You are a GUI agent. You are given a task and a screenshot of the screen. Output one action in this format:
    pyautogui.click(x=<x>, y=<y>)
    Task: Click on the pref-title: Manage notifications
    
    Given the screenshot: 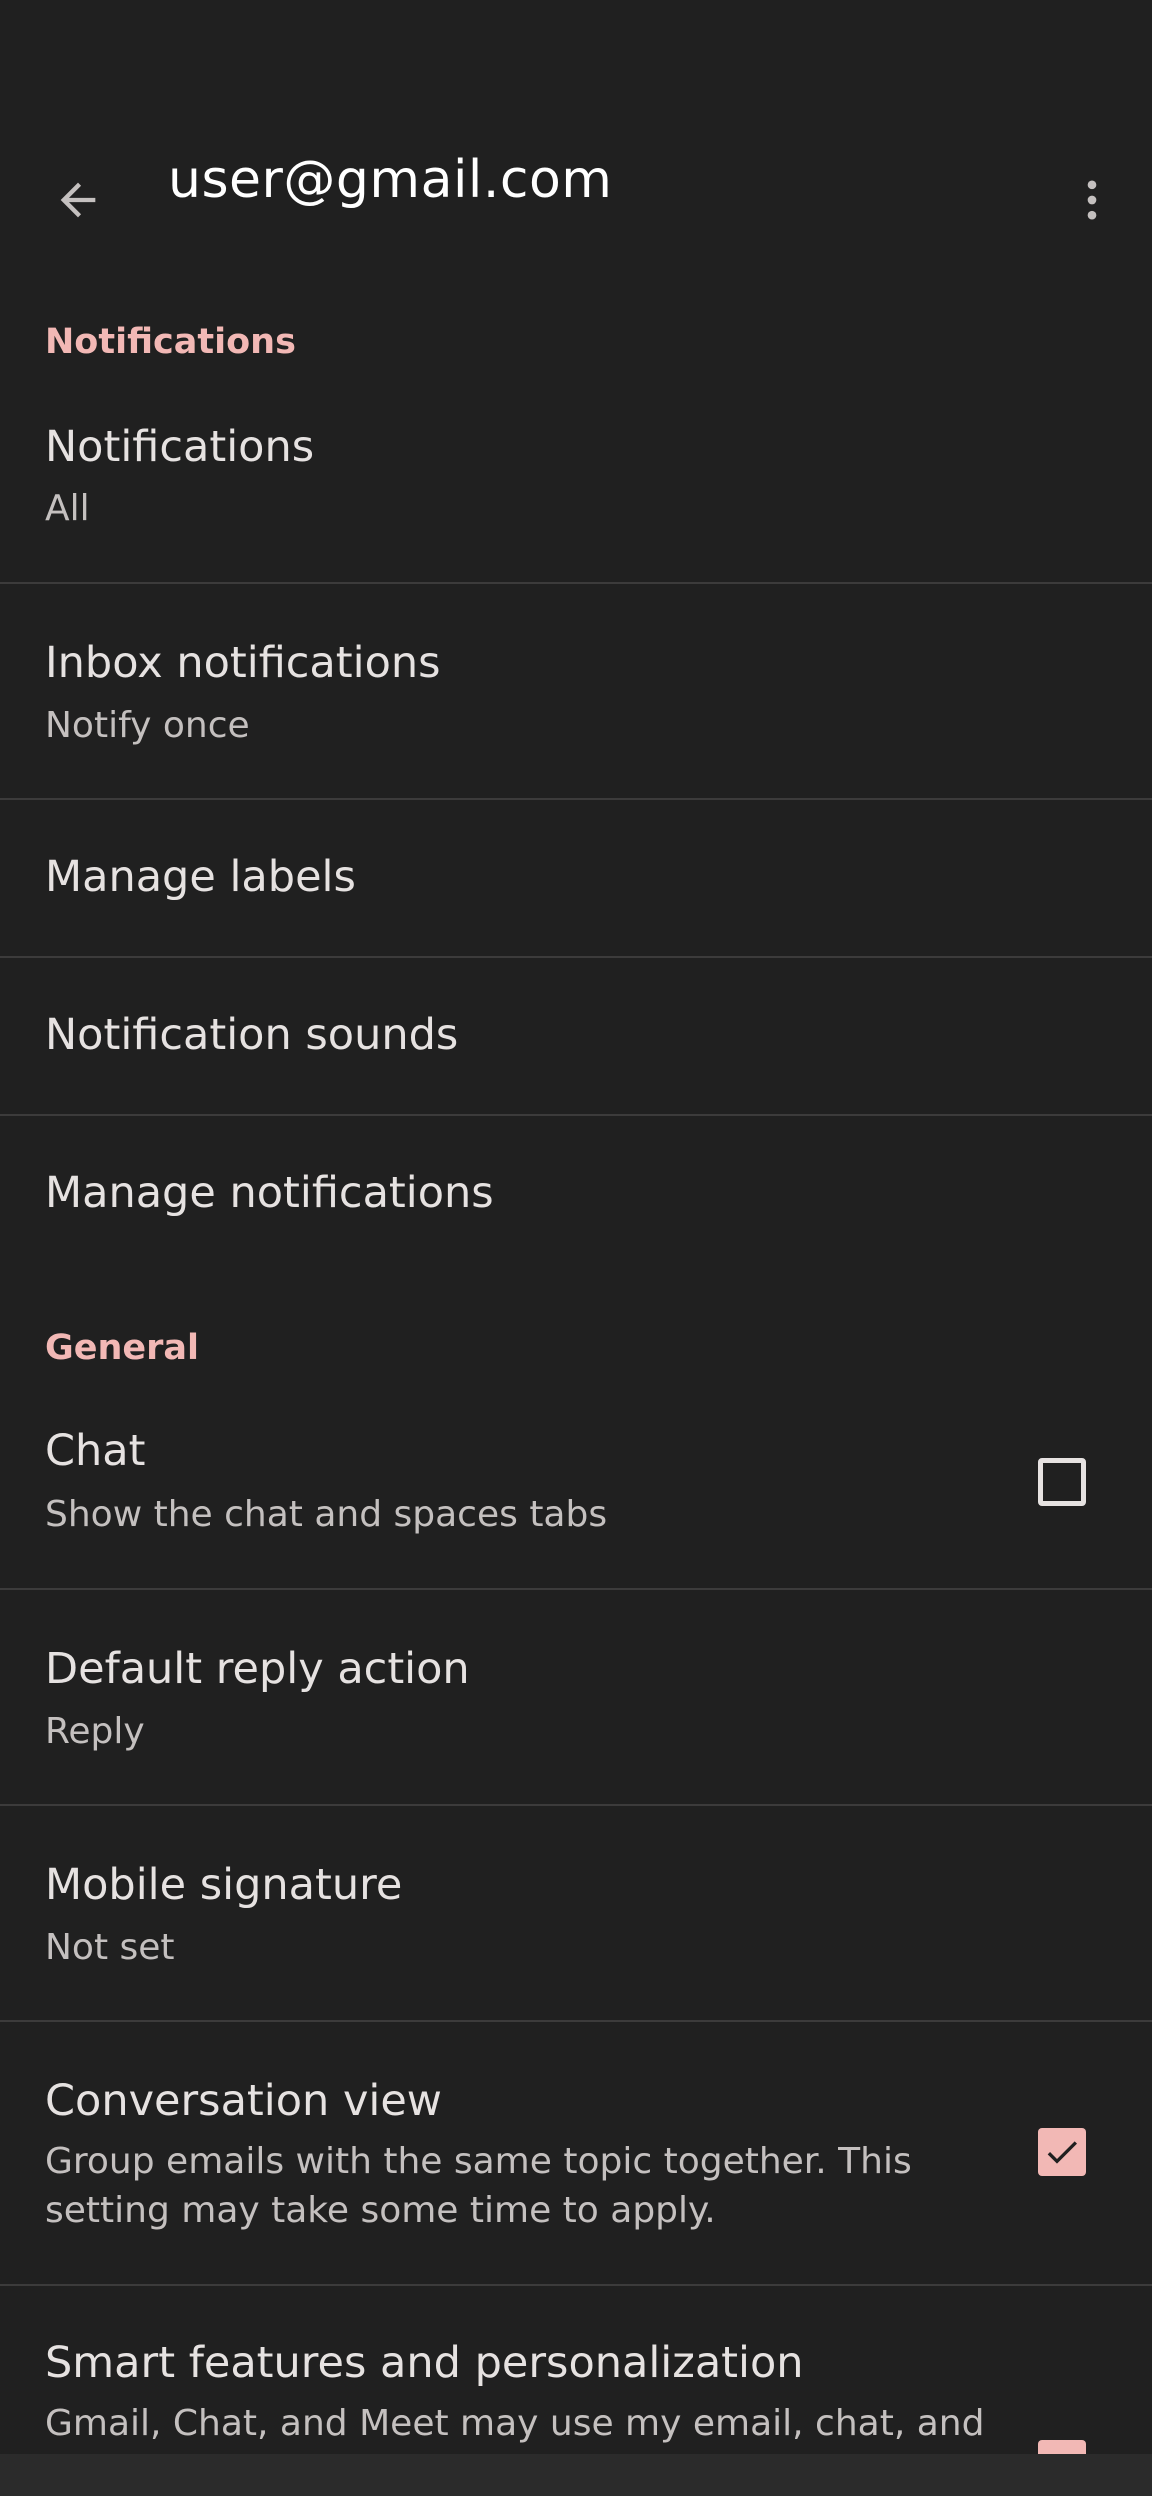 What is the action you would take?
    pyautogui.click(x=269, y=1193)
    